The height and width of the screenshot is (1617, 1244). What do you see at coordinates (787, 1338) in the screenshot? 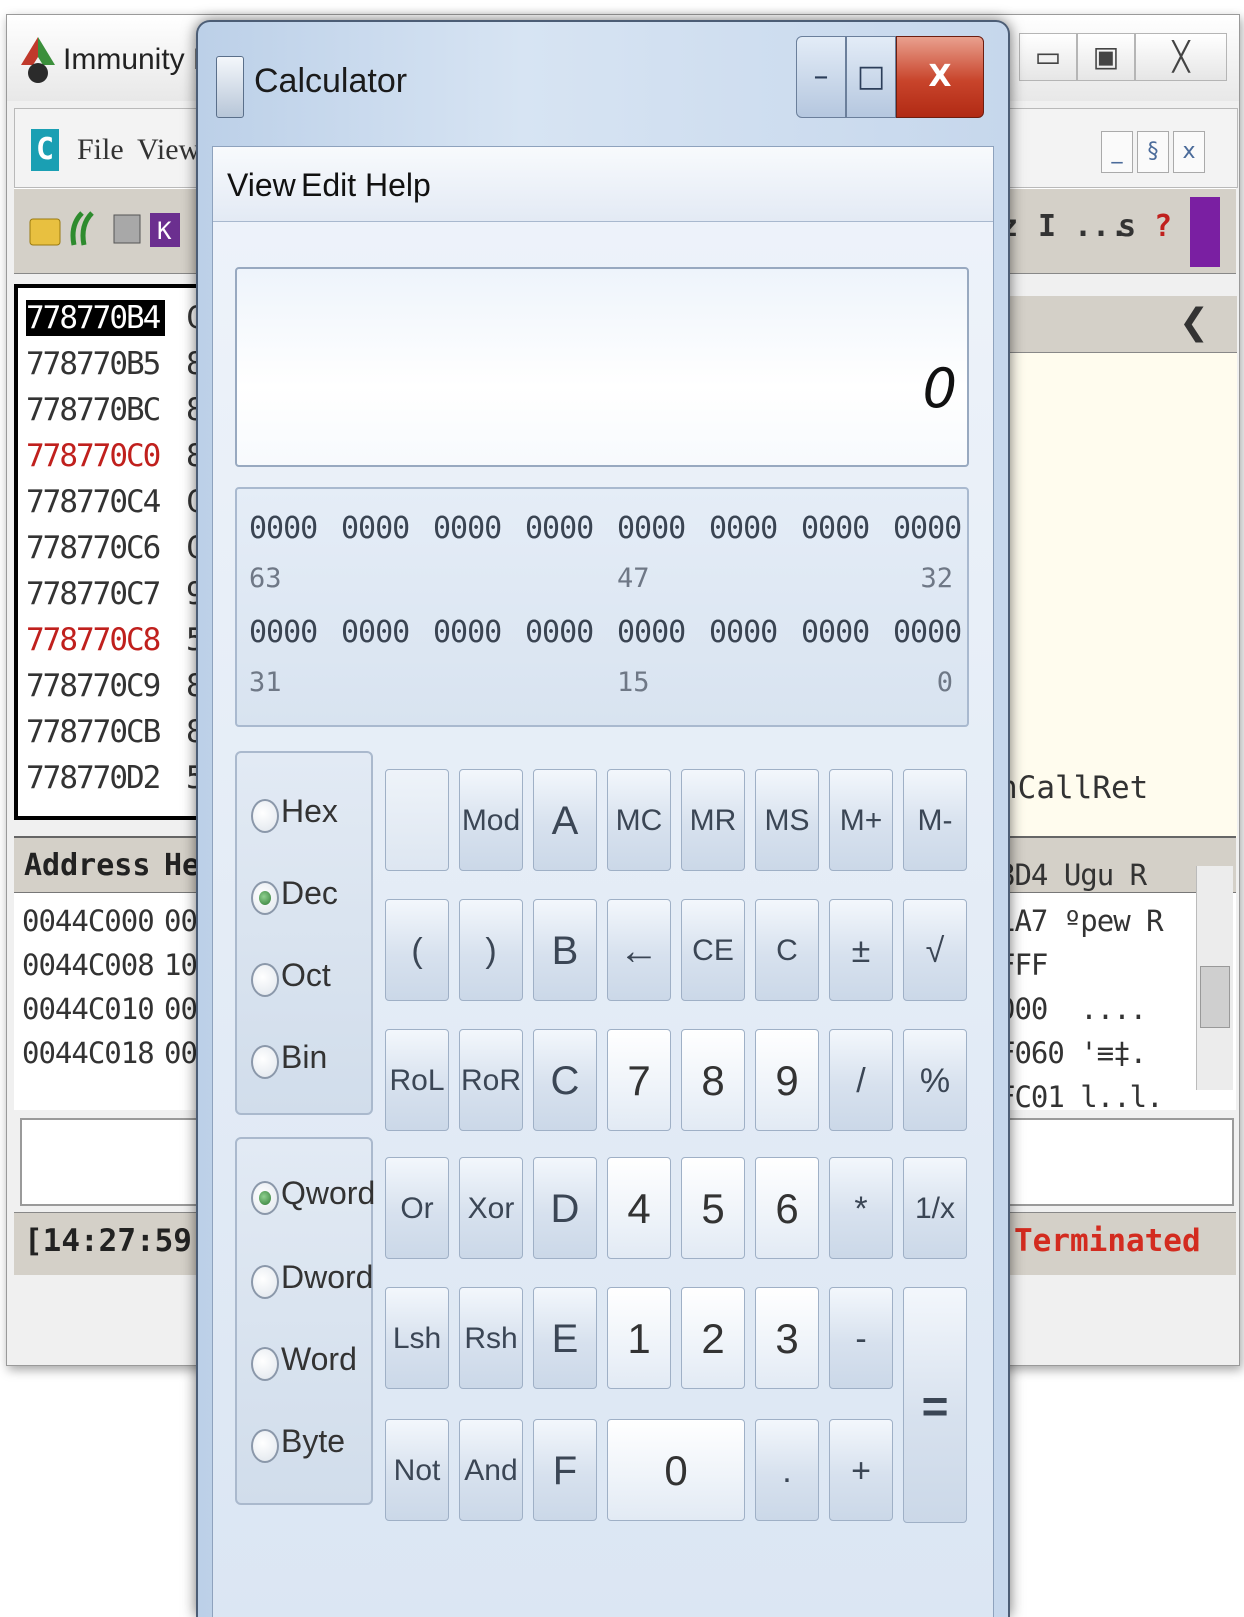
I see `digit-3-button: 3` at bounding box center [787, 1338].